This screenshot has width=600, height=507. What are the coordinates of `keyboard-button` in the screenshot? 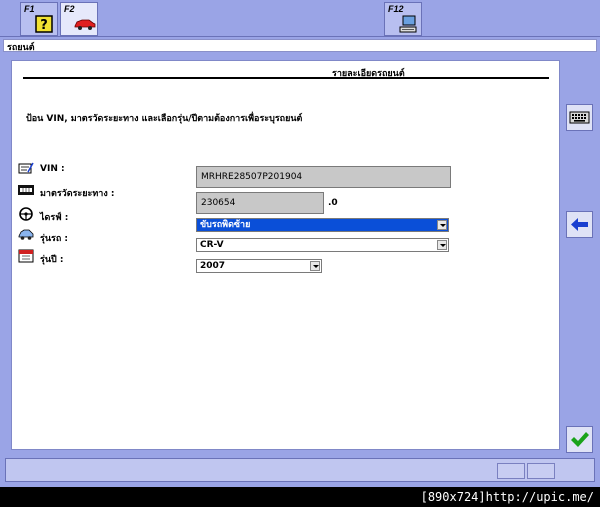 It's located at (579, 117).